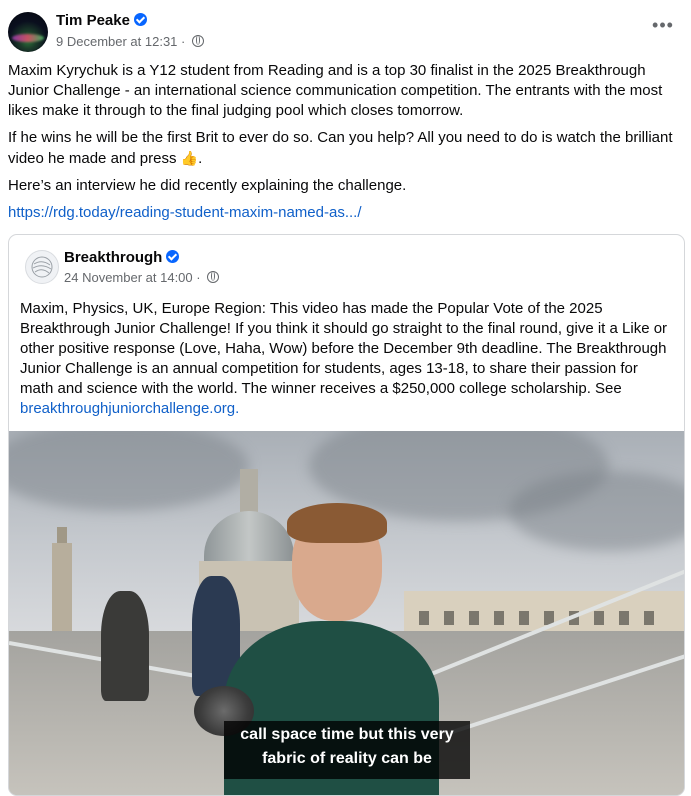  Describe the element at coordinates (663, 28) in the screenshot. I see `more-options-icon: •••` at that location.